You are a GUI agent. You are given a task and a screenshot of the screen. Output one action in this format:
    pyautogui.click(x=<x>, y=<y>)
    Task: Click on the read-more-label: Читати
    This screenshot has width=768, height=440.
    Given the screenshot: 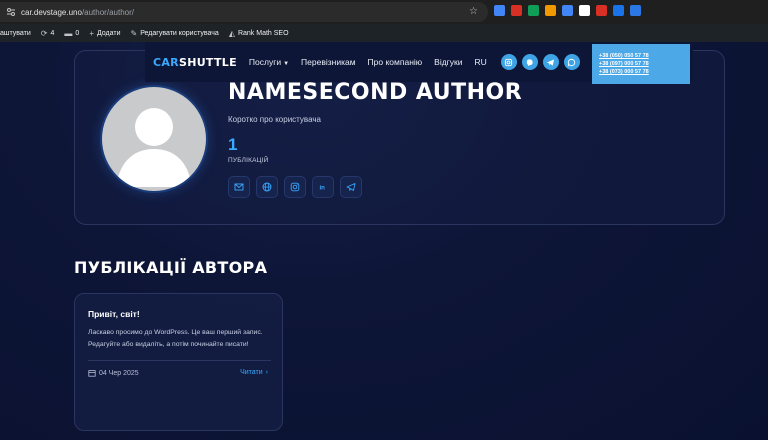 What is the action you would take?
    pyautogui.click(x=251, y=372)
    